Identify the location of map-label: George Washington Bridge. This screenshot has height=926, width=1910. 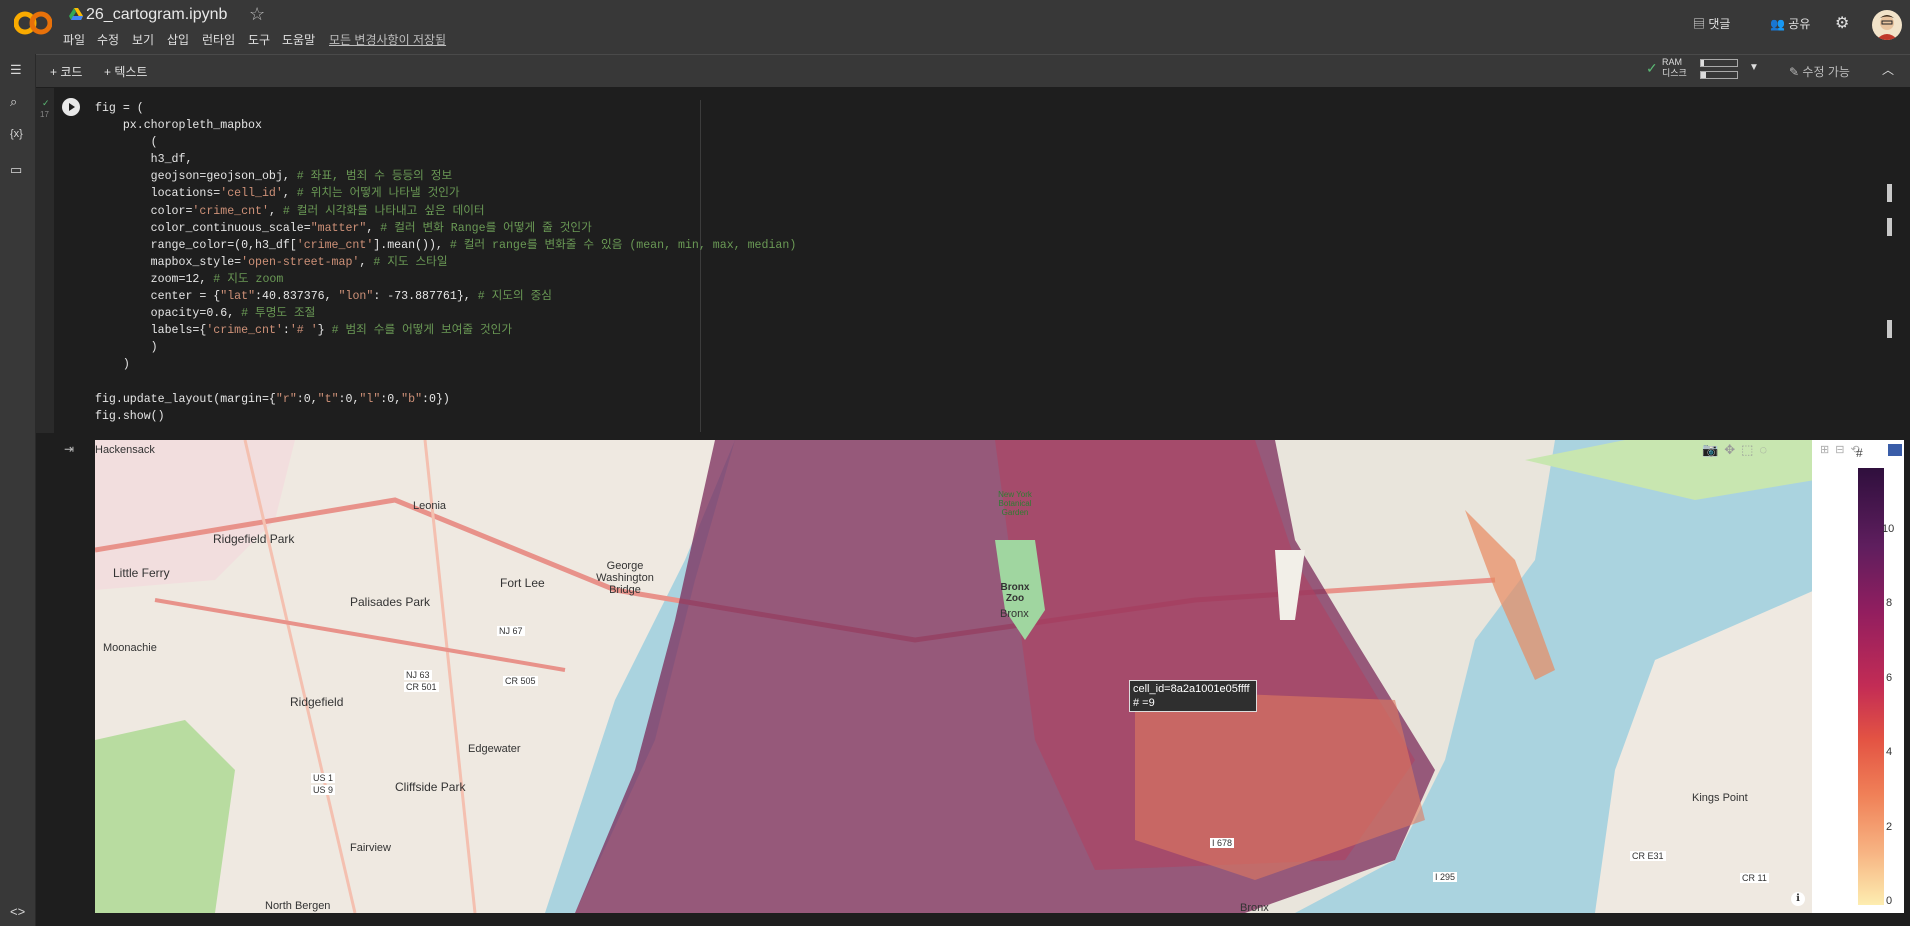
(625, 578).